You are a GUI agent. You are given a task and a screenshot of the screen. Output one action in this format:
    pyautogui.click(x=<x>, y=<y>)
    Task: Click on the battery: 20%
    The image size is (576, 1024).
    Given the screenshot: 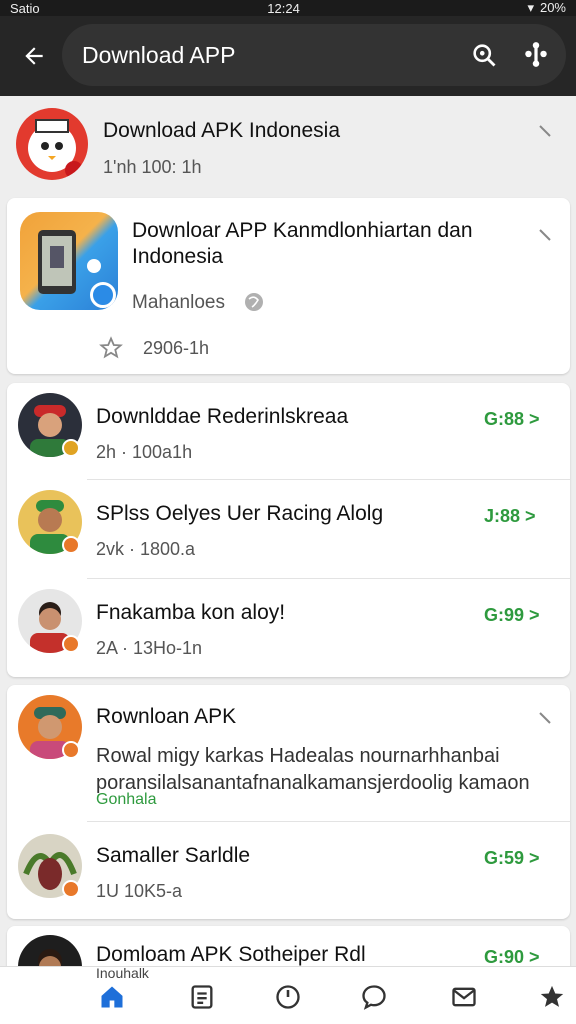 What is the action you would take?
    pyautogui.click(x=552, y=7)
    